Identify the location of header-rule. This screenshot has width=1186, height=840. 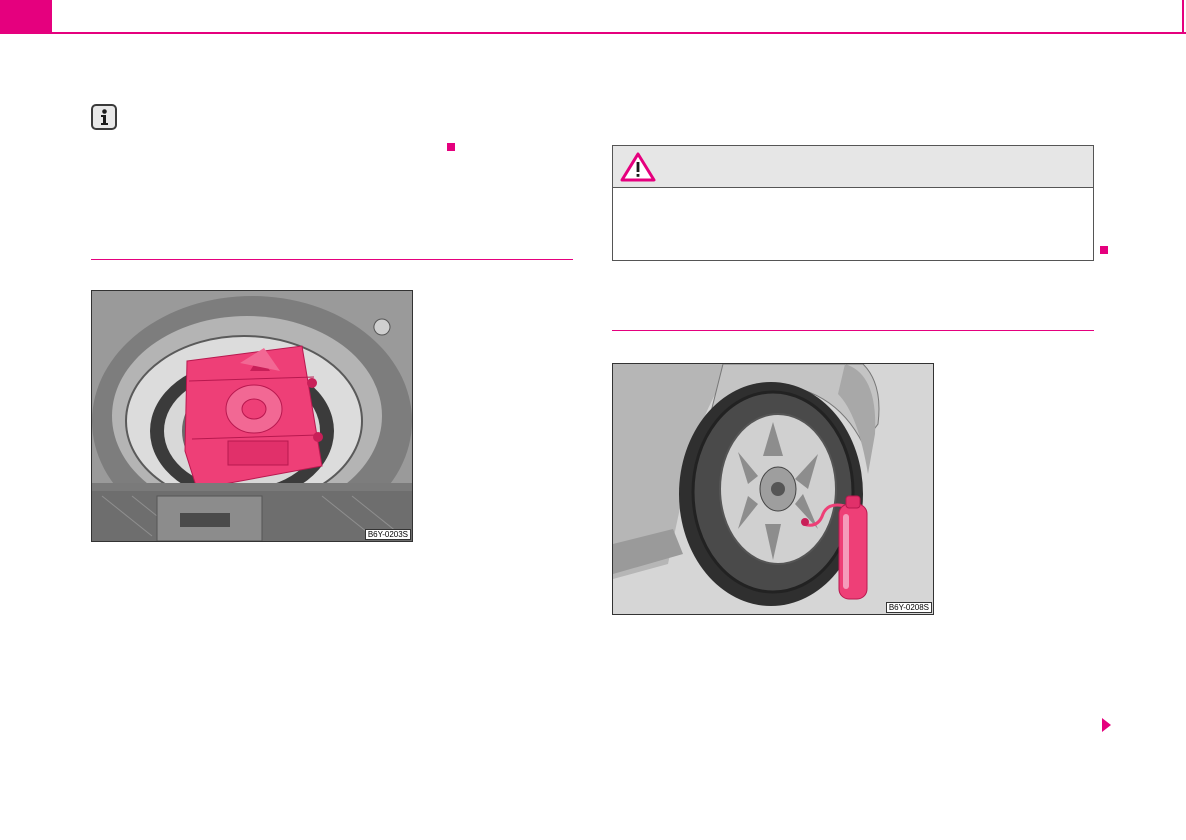
(593, 33).